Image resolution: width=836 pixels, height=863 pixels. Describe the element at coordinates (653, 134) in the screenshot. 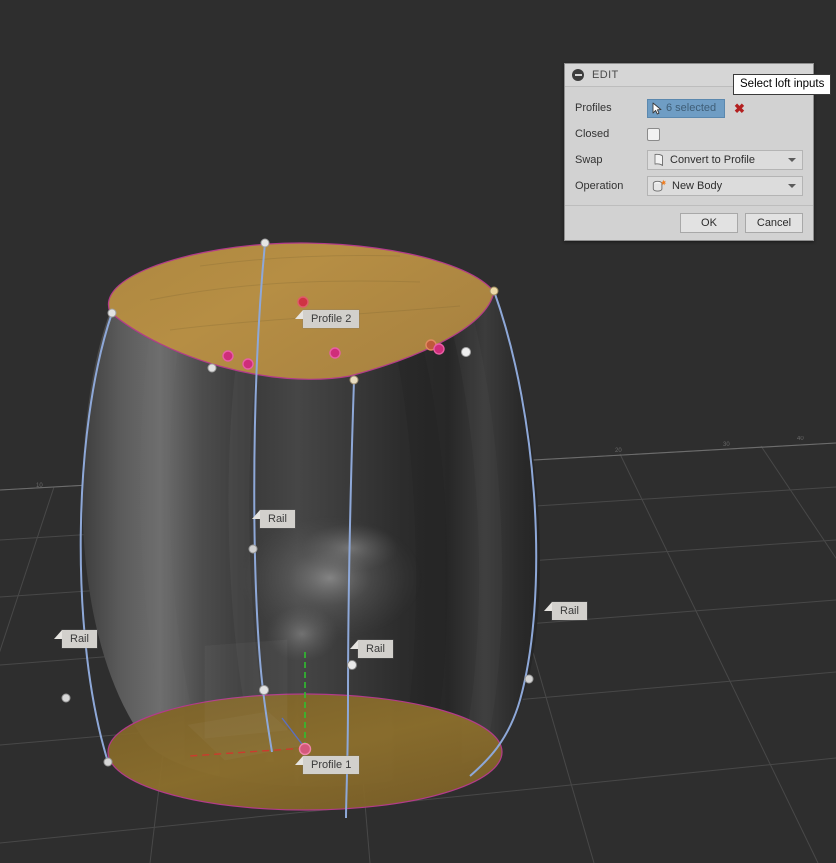

I see `closed-checkbox` at that location.